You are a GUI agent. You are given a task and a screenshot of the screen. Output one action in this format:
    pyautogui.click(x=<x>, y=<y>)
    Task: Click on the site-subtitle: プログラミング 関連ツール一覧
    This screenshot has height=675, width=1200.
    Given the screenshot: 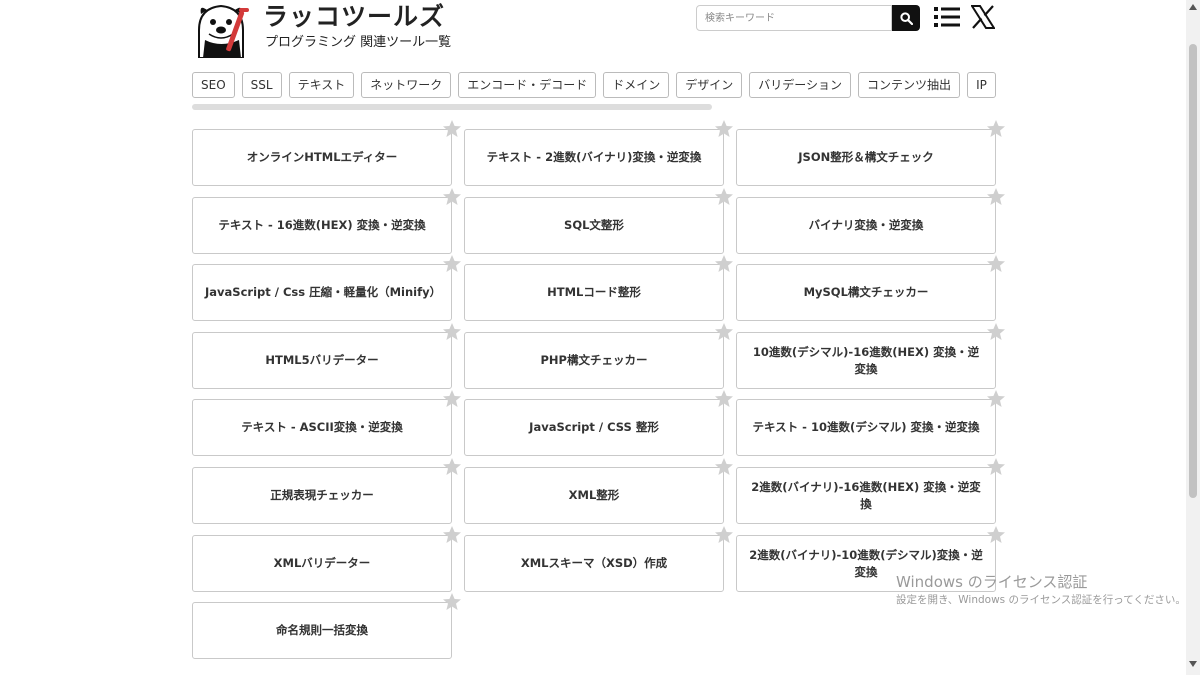 What is the action you would take?
    pyautogui.click(x=358, y=42)
    